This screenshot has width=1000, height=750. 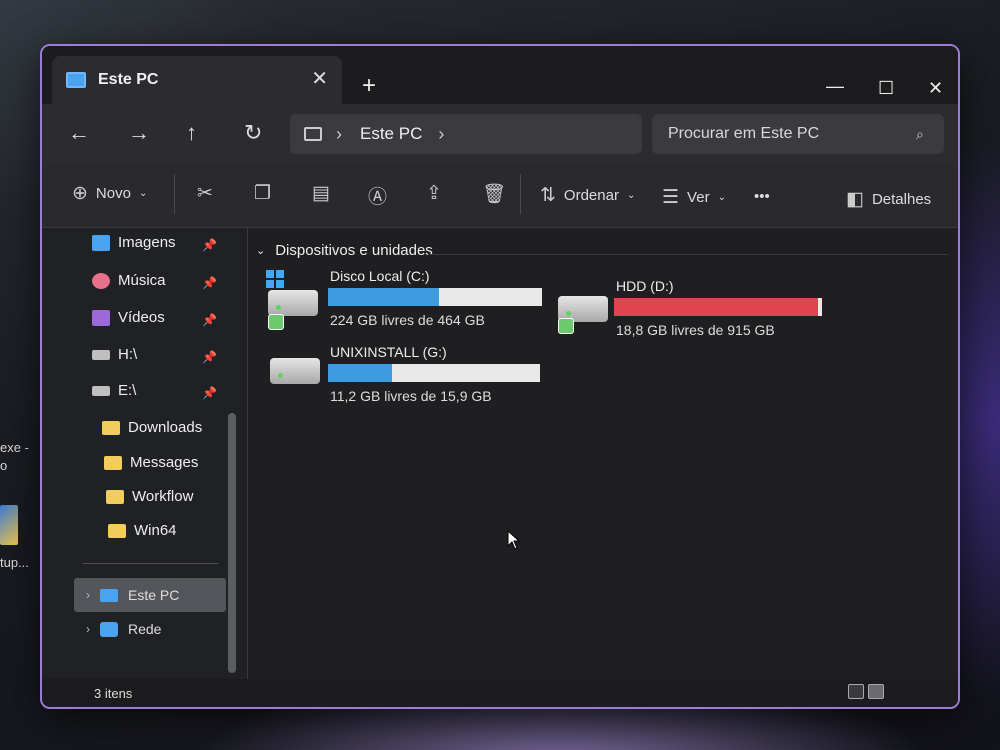 I want to click on search-input, so click(x=798, y=134).